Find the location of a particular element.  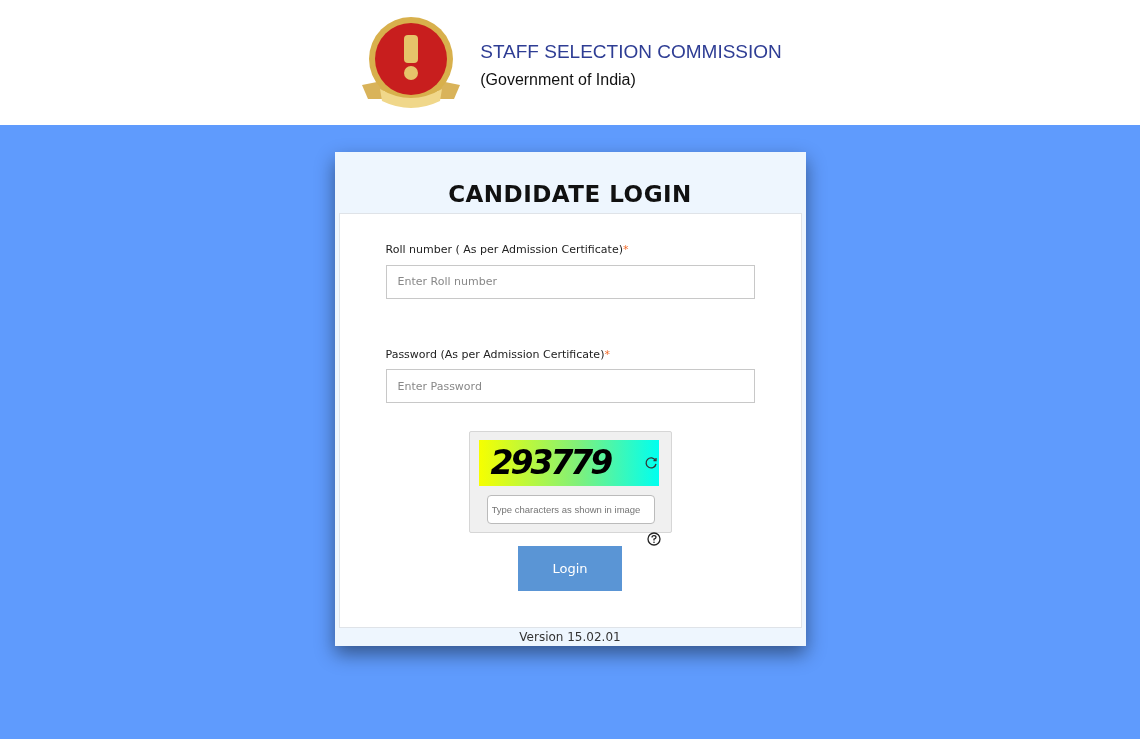

field-label: Password (As per Admission Certificate)* is located at coordinates (498, 354).